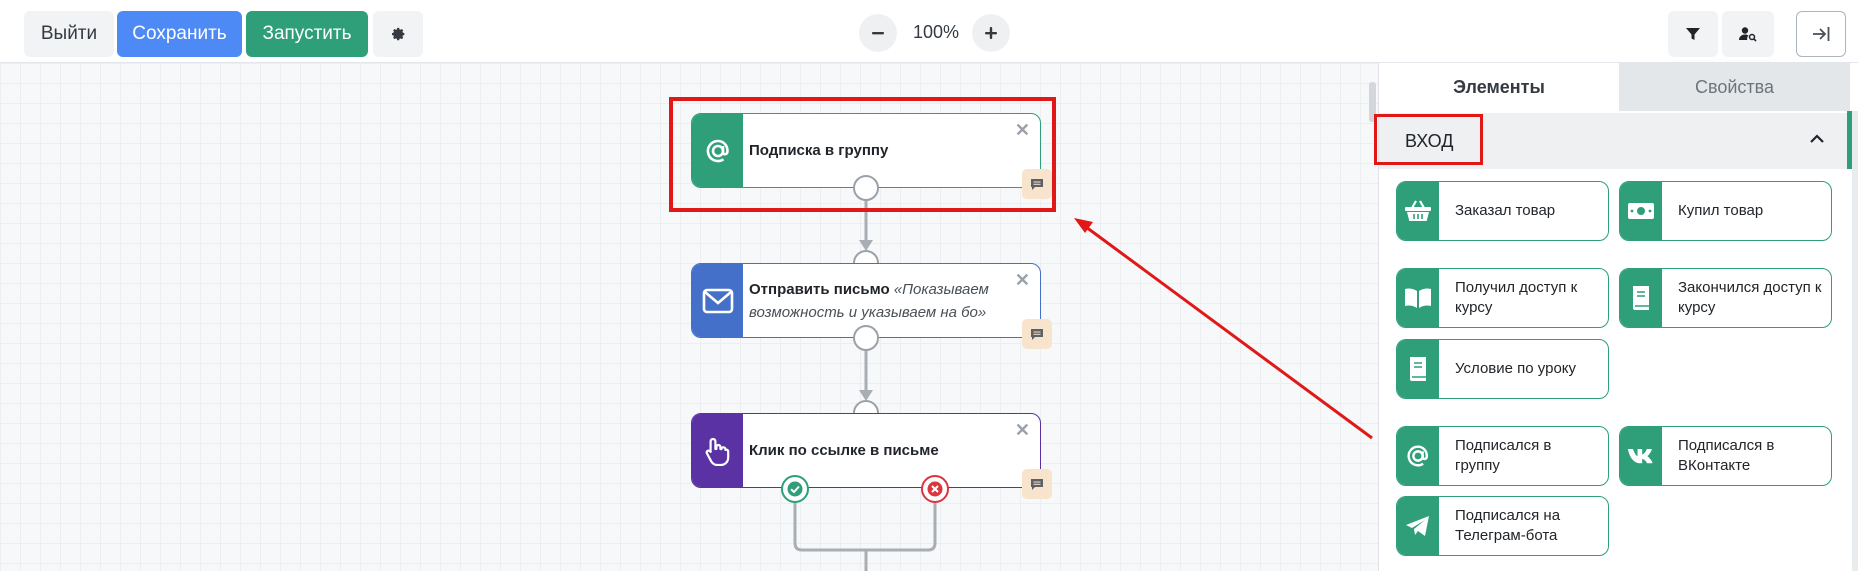  I want to click on run-button: Запустить, so click(307, 34).